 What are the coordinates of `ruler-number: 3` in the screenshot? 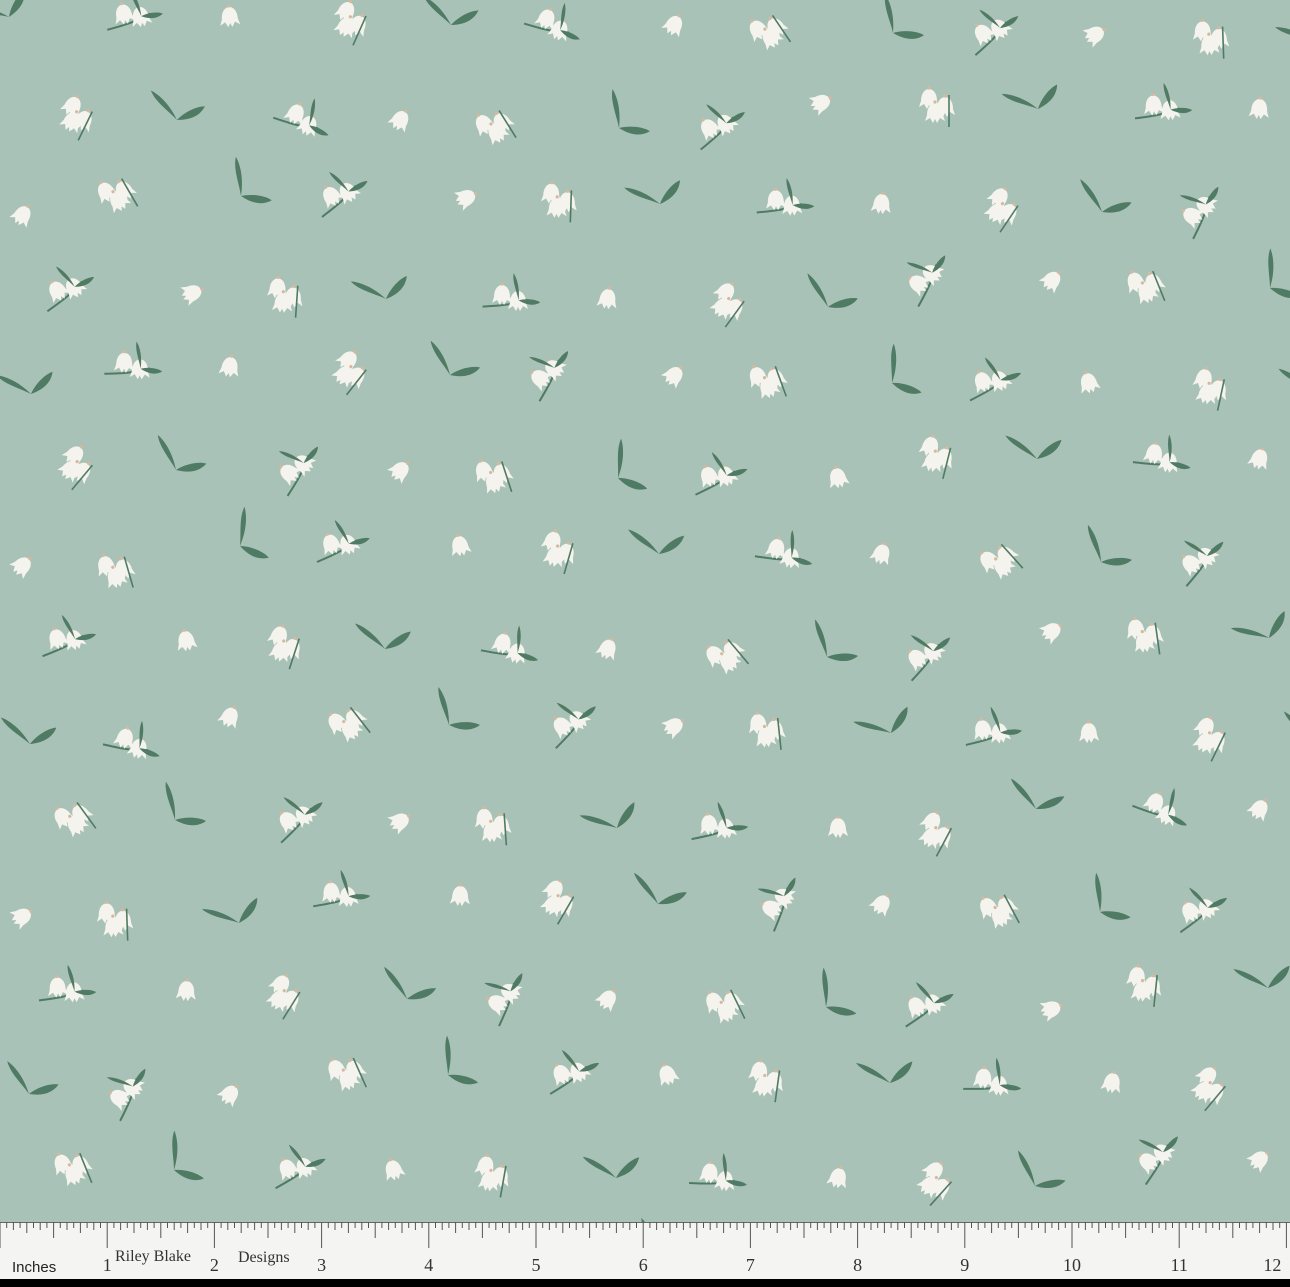 It's located at (322, 1265).